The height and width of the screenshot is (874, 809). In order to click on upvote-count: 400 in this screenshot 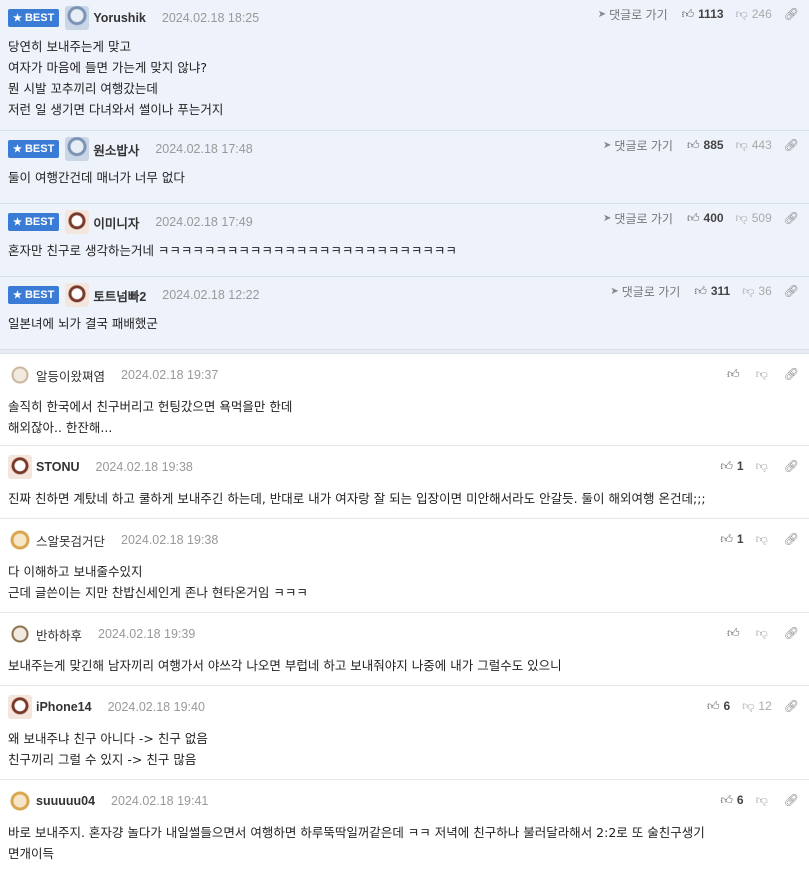, I will do `click(713, 218)`.